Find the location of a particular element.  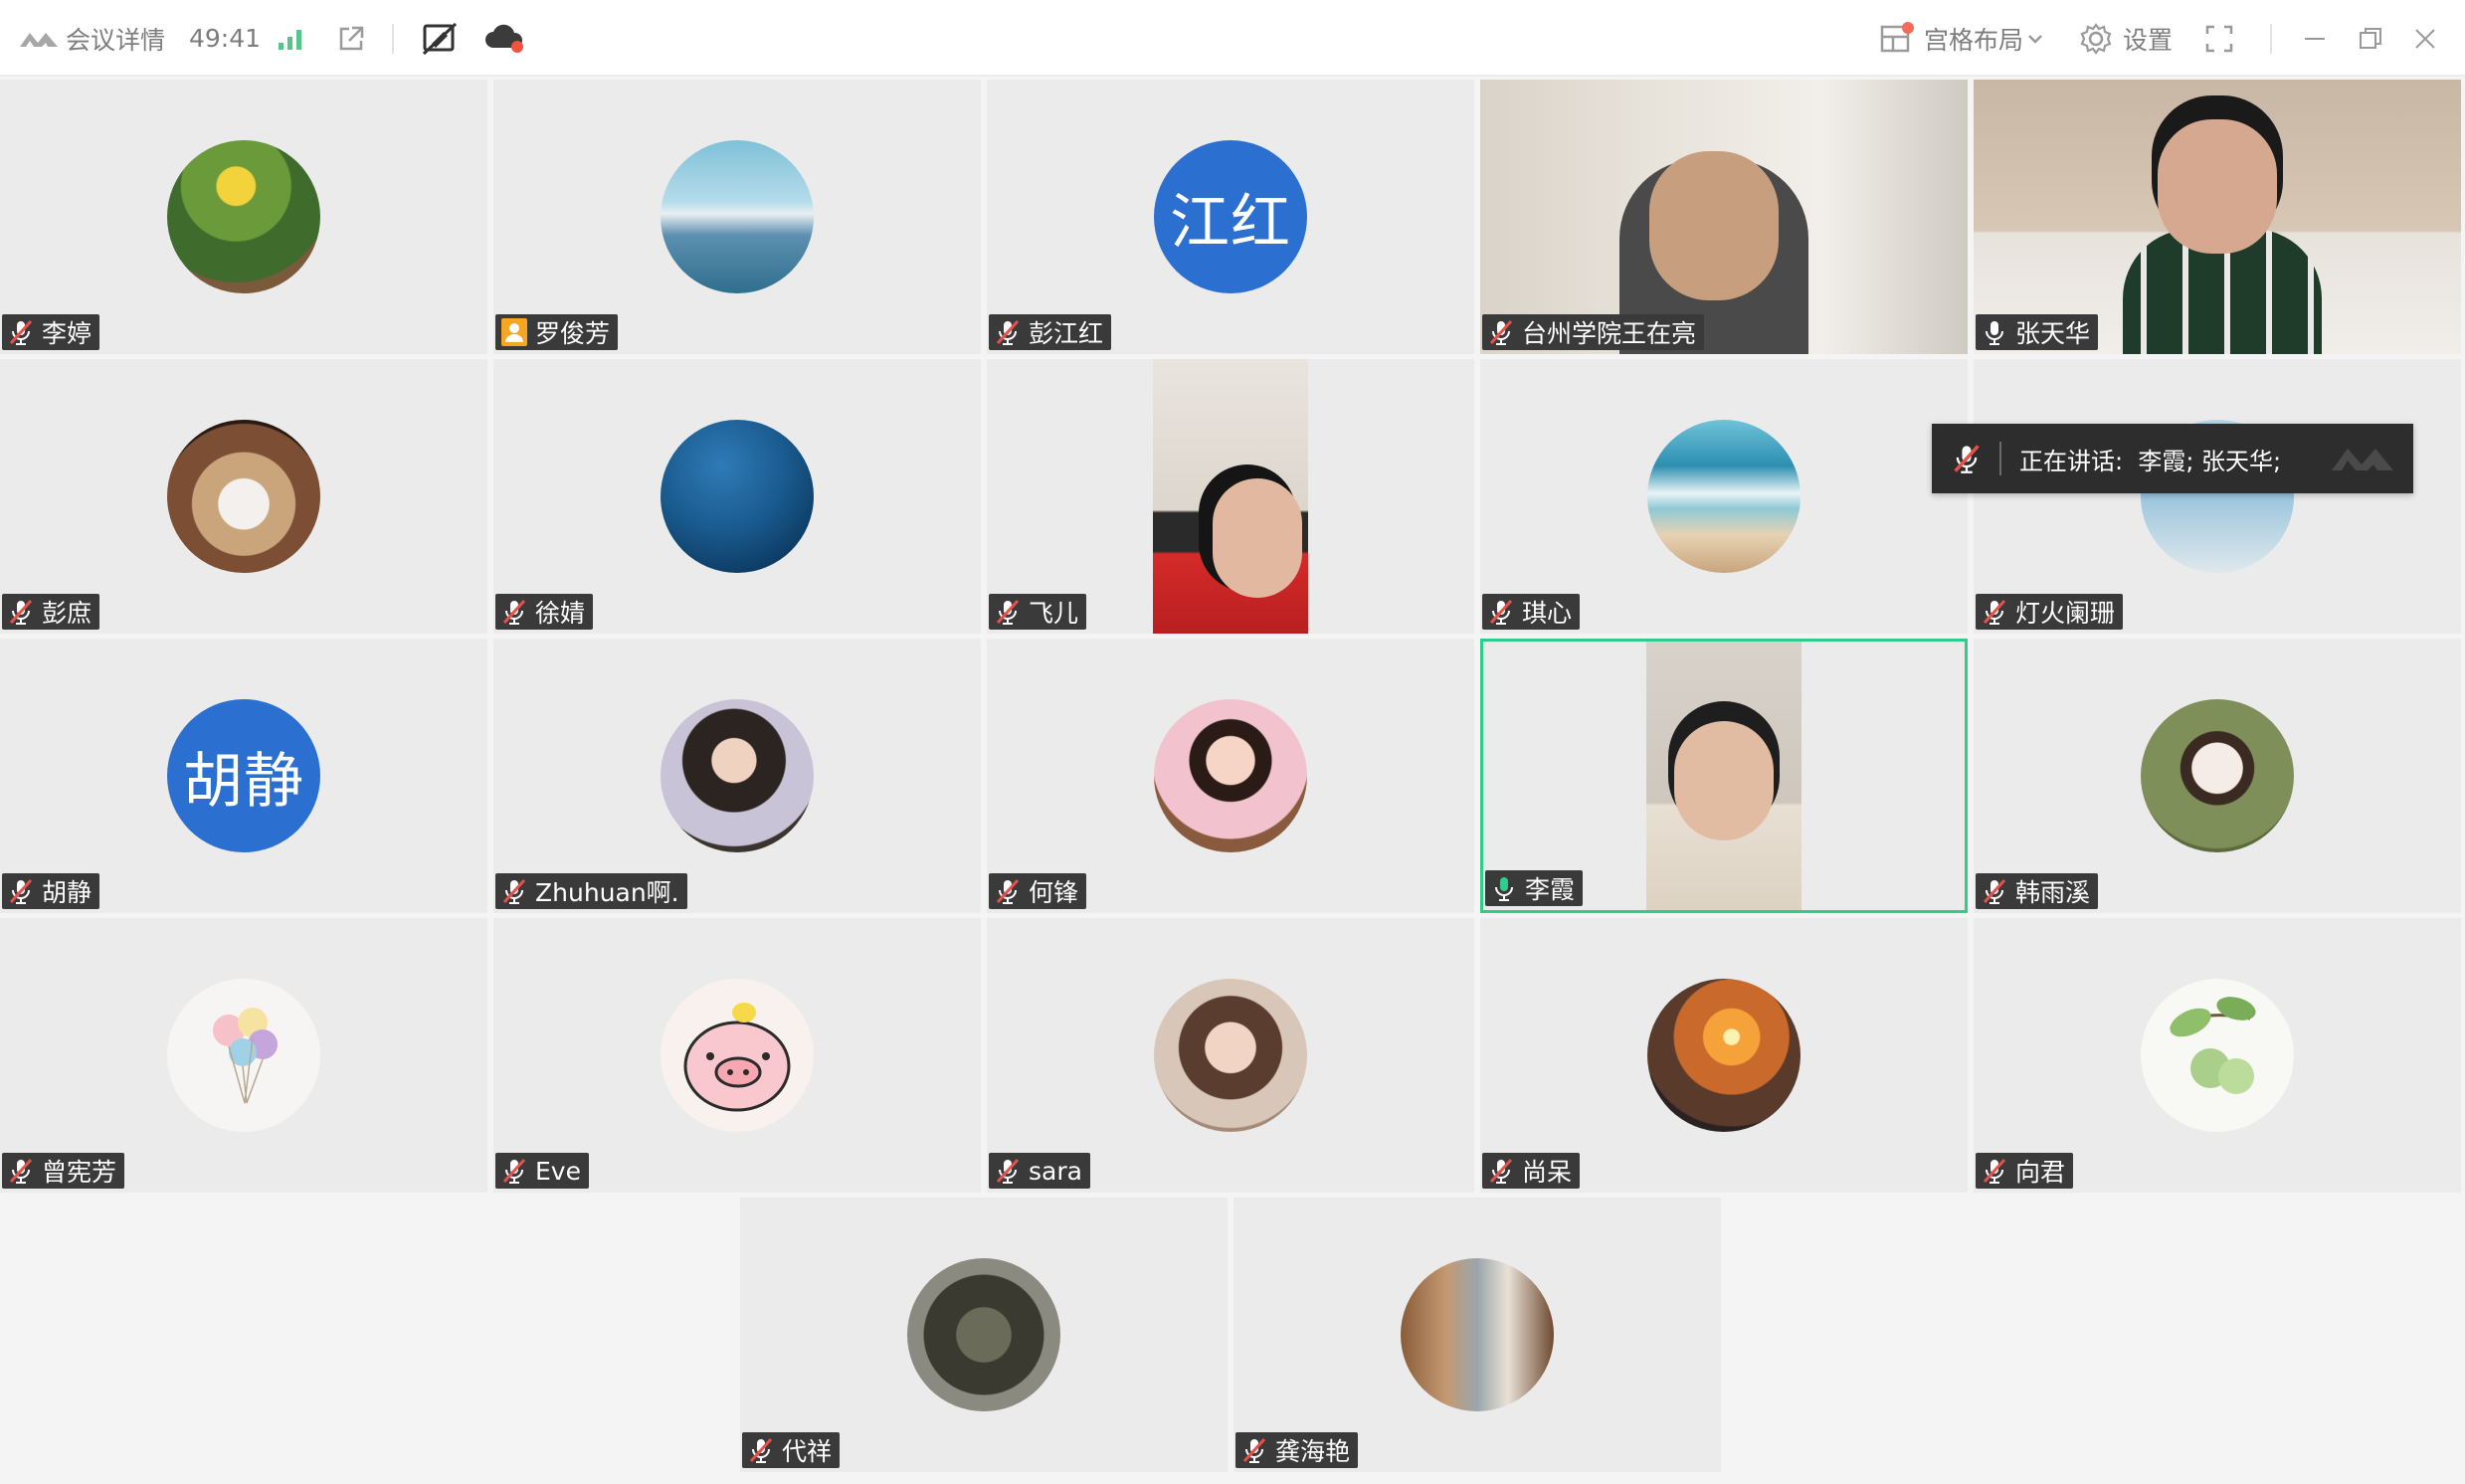

participant-name: sara is located at coordinates (1055, 1171).